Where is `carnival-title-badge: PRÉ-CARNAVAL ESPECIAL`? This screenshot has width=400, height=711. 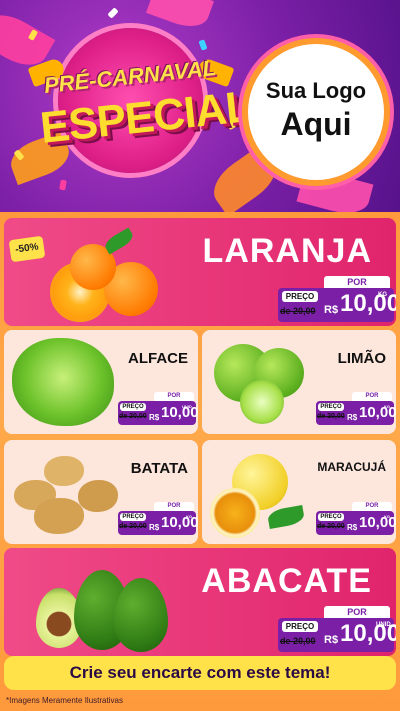 carnival-title-badge: PRÉ-CARNAVAL ESPECIAL is located at coordinates (140, 99).